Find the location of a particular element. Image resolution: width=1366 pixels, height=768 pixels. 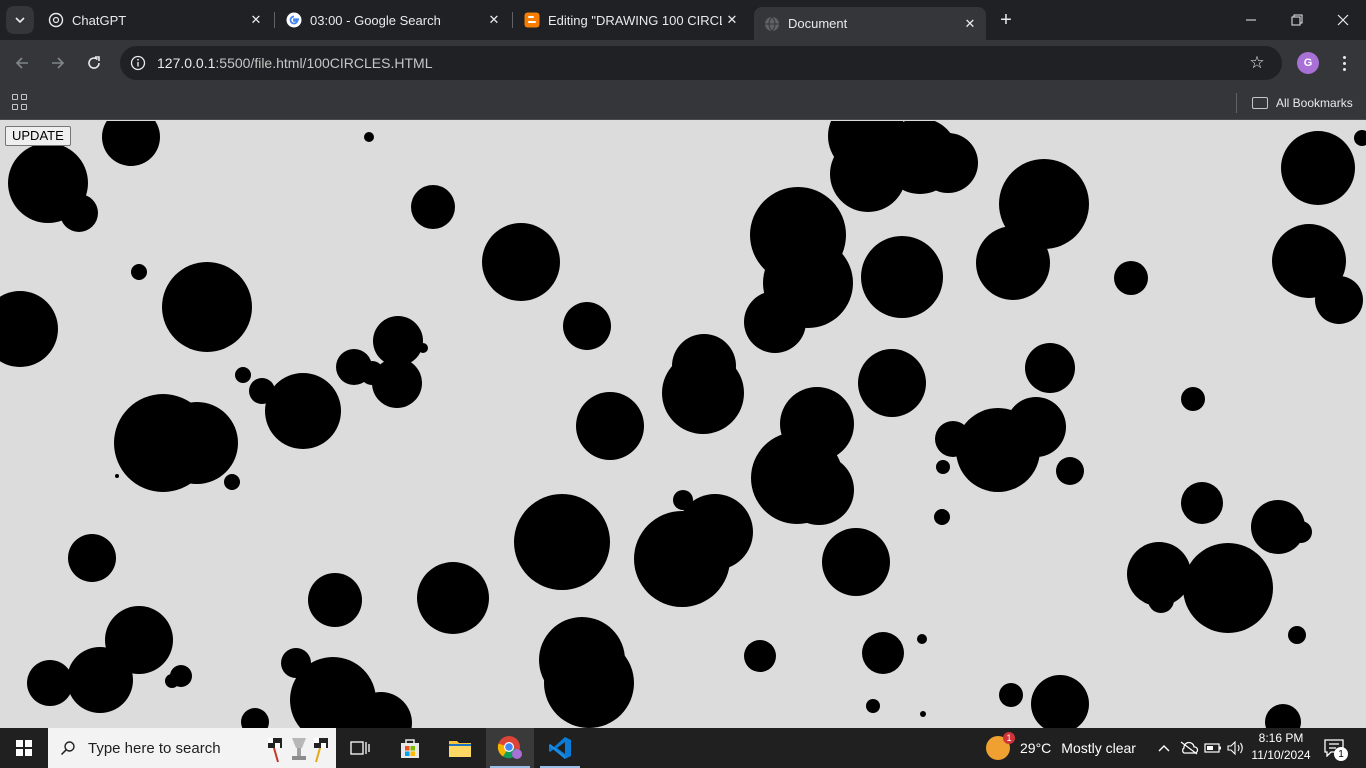

chrome-taskbar-button is located at coordinates (510, 748).